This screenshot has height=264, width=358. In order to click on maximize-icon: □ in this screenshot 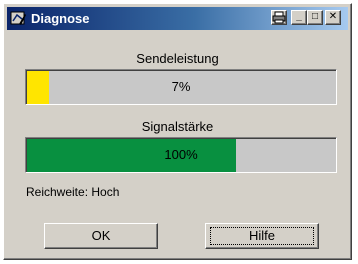, I will do `click(315, 16)`.